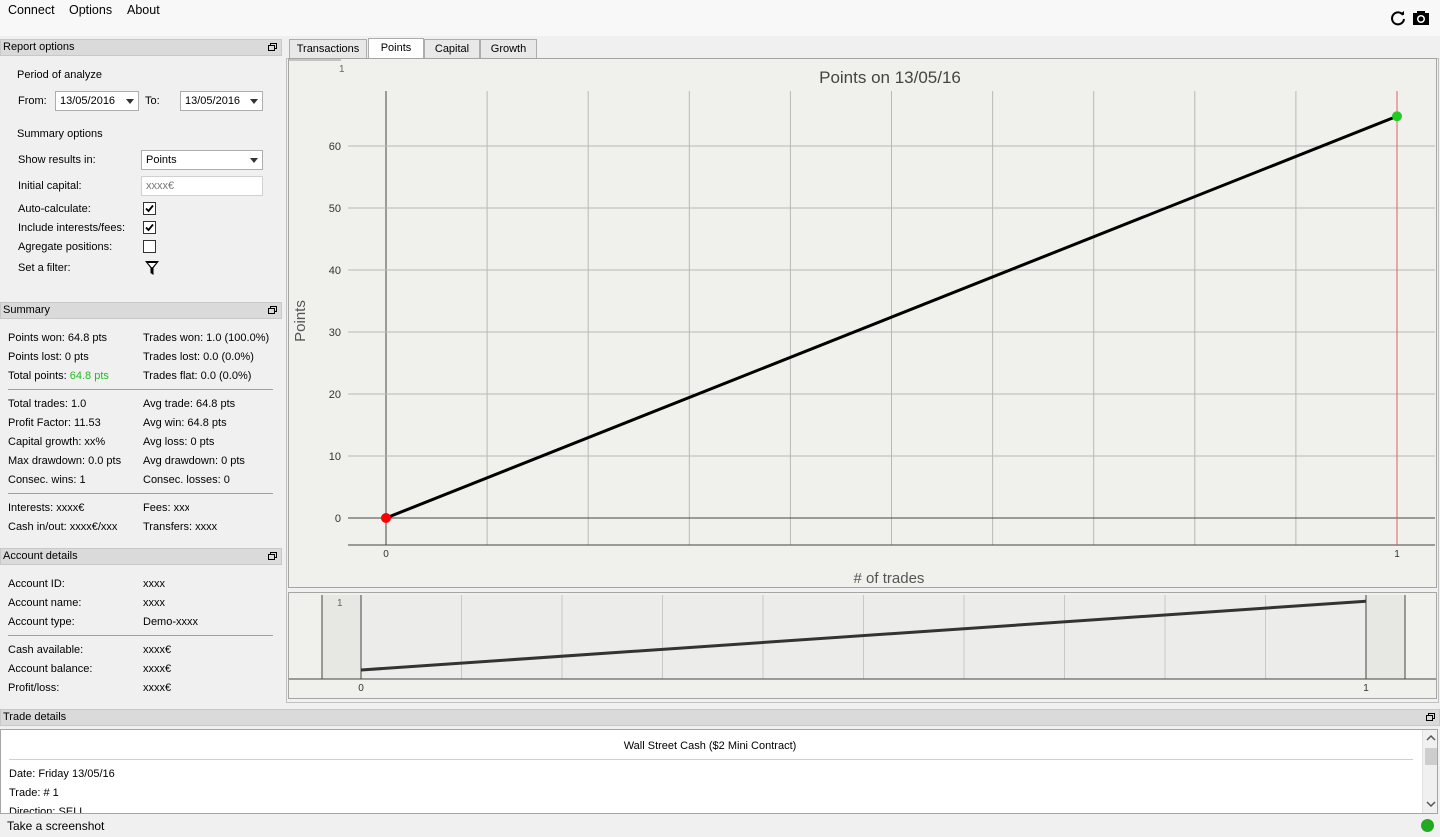 Image resolution: width=1440 pixels, height=837 pixels. I want to click on instrument-name: Wall Street Cash ($2 Mini Contract), so click(710, 746).